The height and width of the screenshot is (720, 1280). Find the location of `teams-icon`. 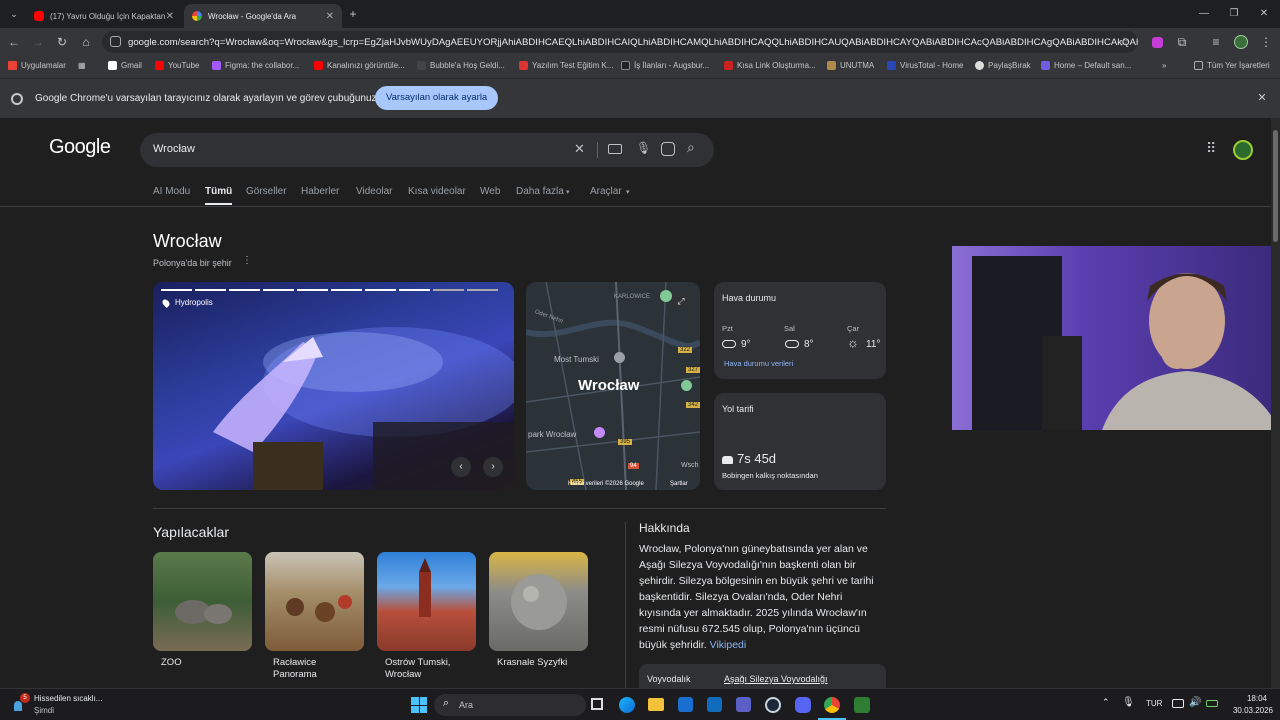

teams-icon is located at coordinates (743, 704).